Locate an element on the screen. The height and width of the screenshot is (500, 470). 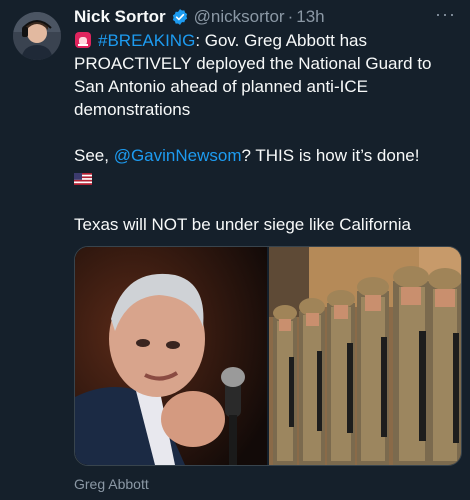
avatar is located at coordinates (37, 36).